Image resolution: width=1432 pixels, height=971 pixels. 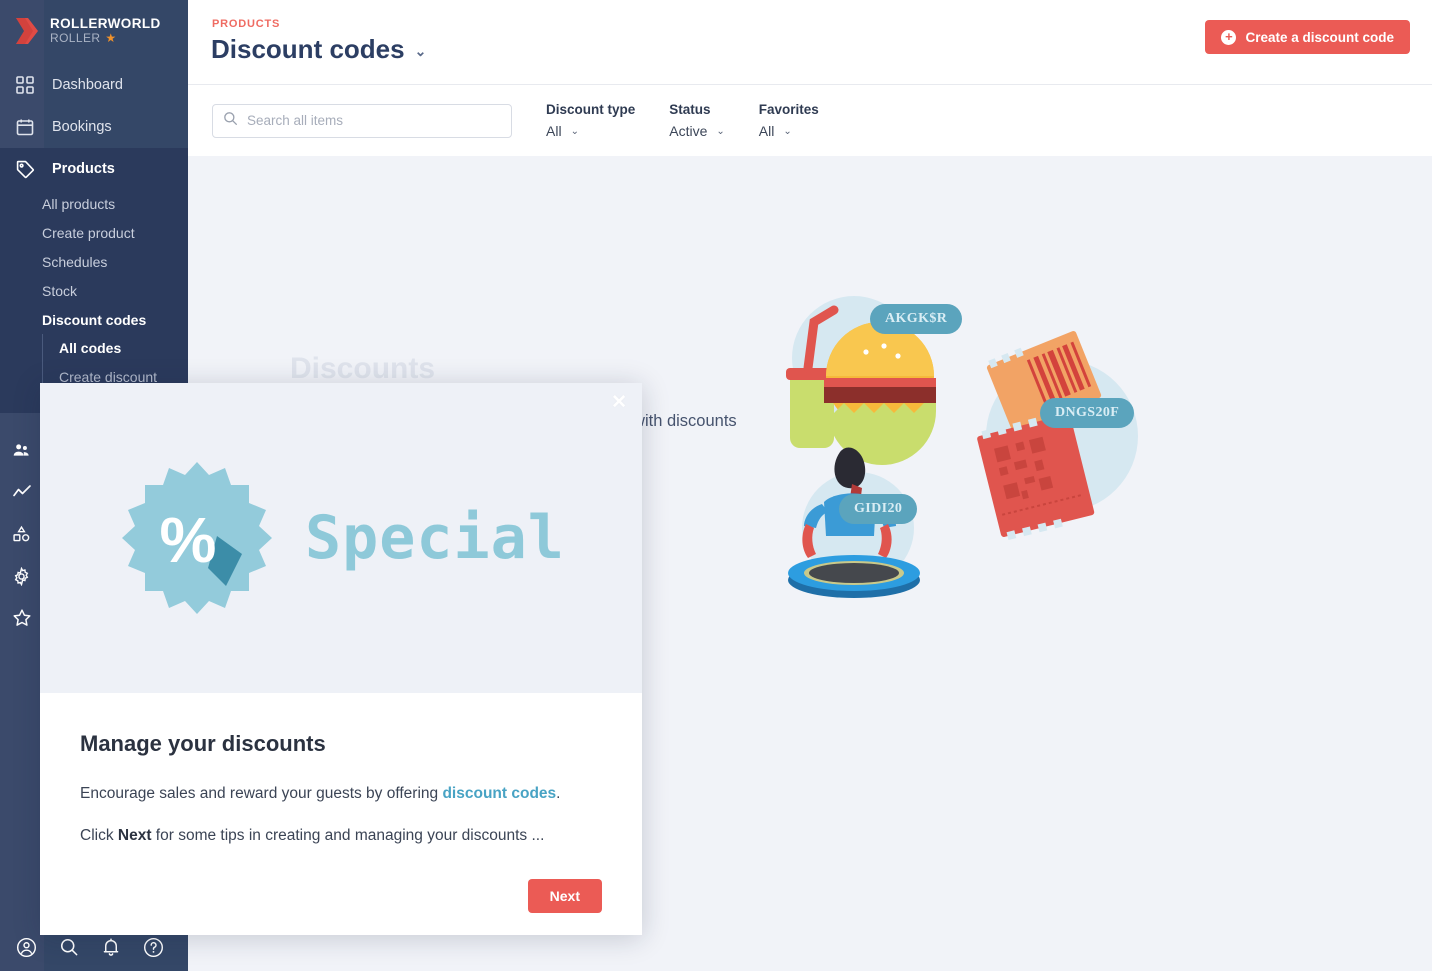 I want to click on people-icon, so click(x=21, y=450).